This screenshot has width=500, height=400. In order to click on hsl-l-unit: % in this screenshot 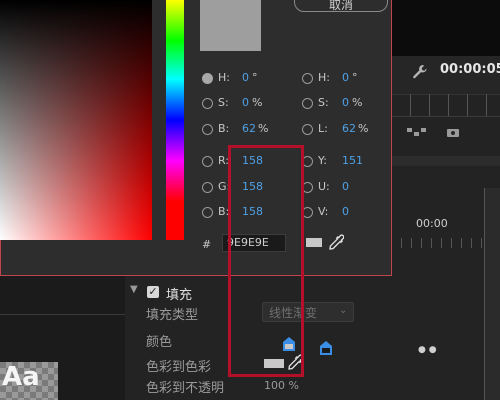, I will do `click(363, 128)`.